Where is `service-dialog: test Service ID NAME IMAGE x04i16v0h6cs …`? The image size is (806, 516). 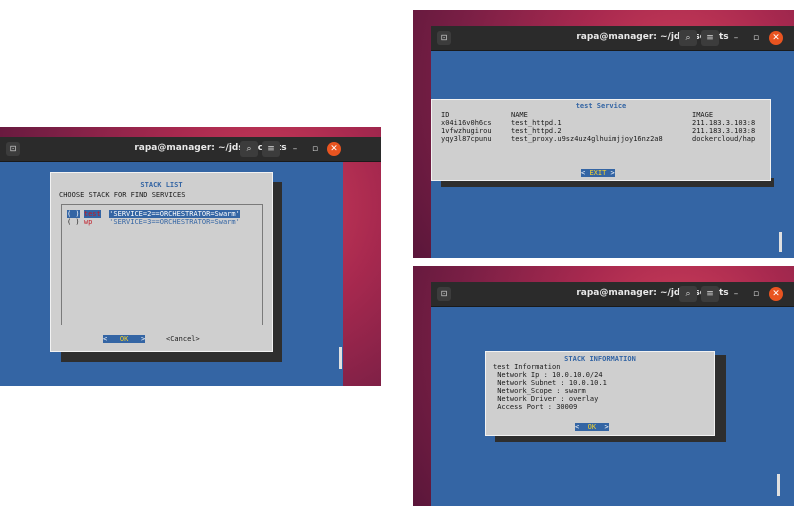 service-dialog: test Service ID NAME IMAGE x04i16v0h6cs … is located at coordinates (601, 140).